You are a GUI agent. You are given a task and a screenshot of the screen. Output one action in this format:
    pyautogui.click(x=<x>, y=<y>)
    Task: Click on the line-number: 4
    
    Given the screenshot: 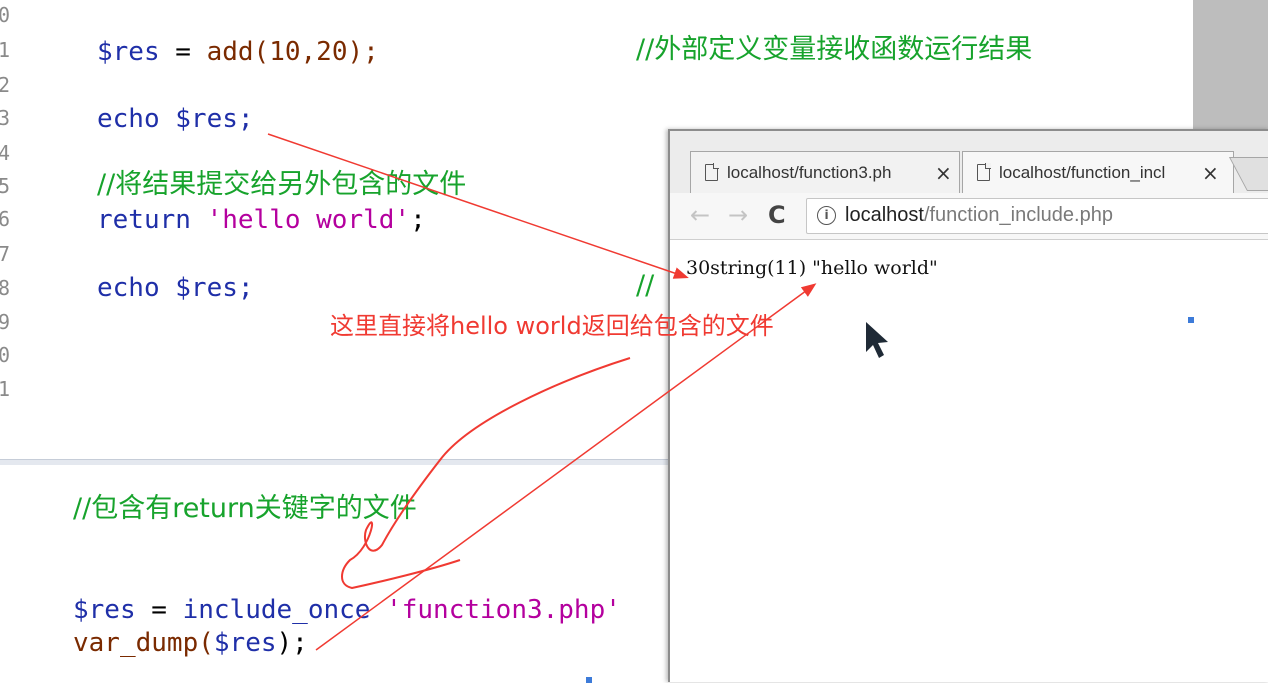 What is the action you would take?
    pyautogui.click(x=5, y=153)
    